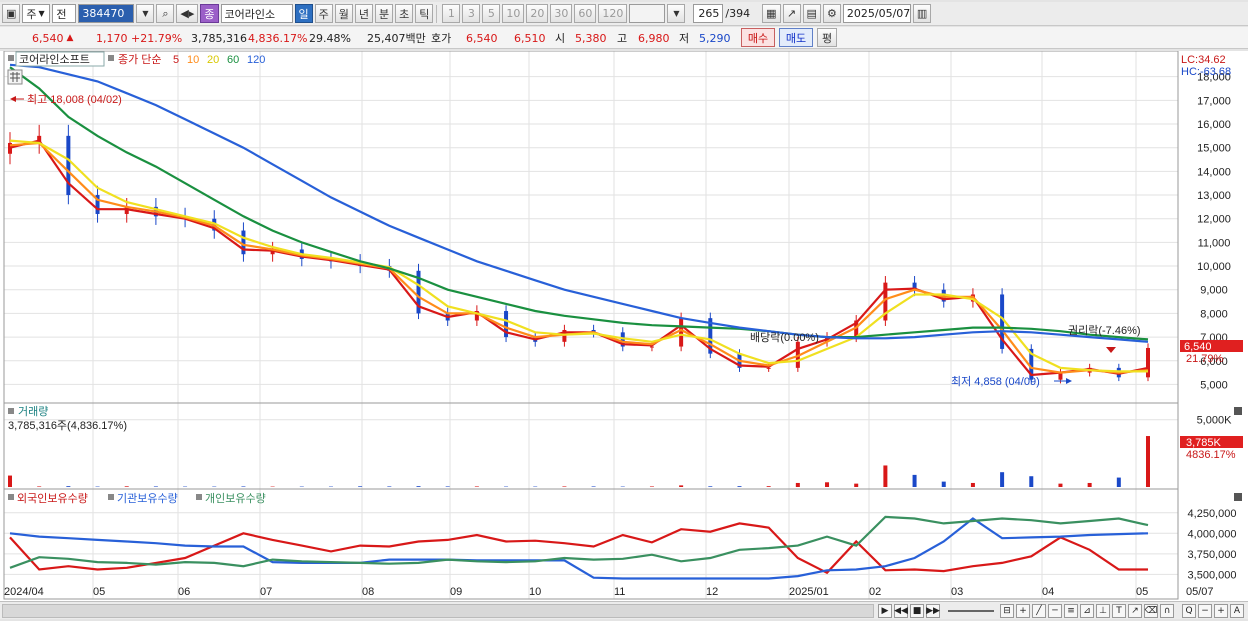 The image size is (1248, 621). What do you see at coordinates (343, 13) in the screenshot?
I see `period-month-button: 월` at bounding box center [343, 13].